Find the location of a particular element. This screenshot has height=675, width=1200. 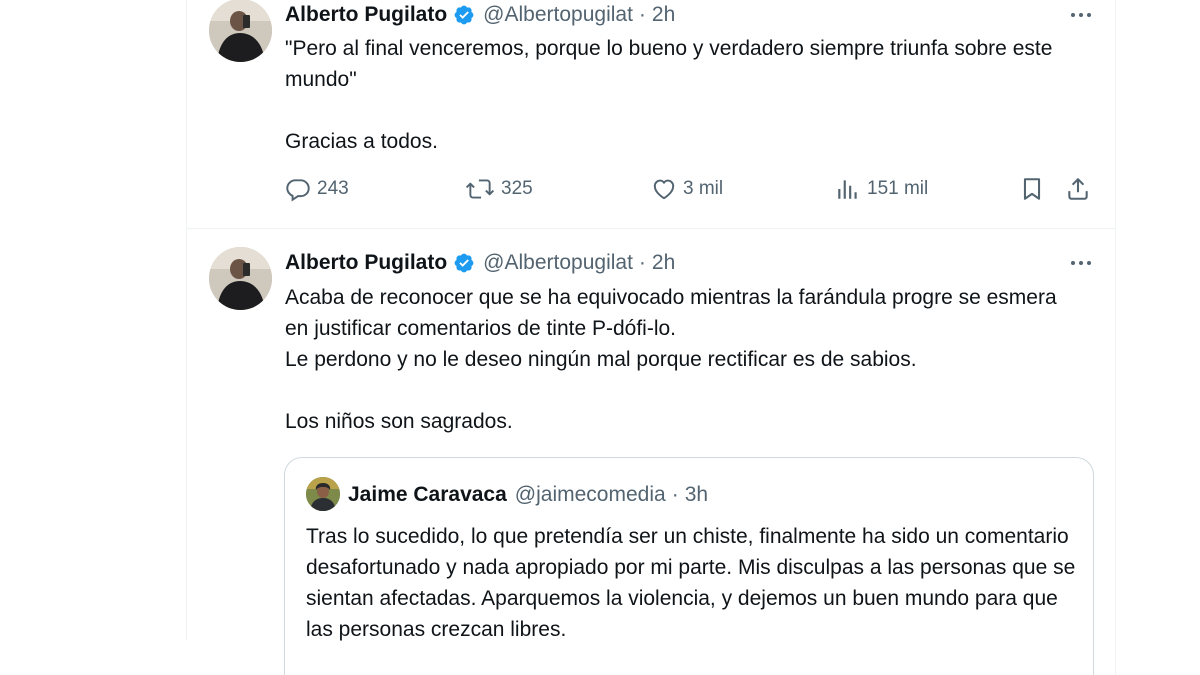

heart-icon is located at coordinates (664, 189).